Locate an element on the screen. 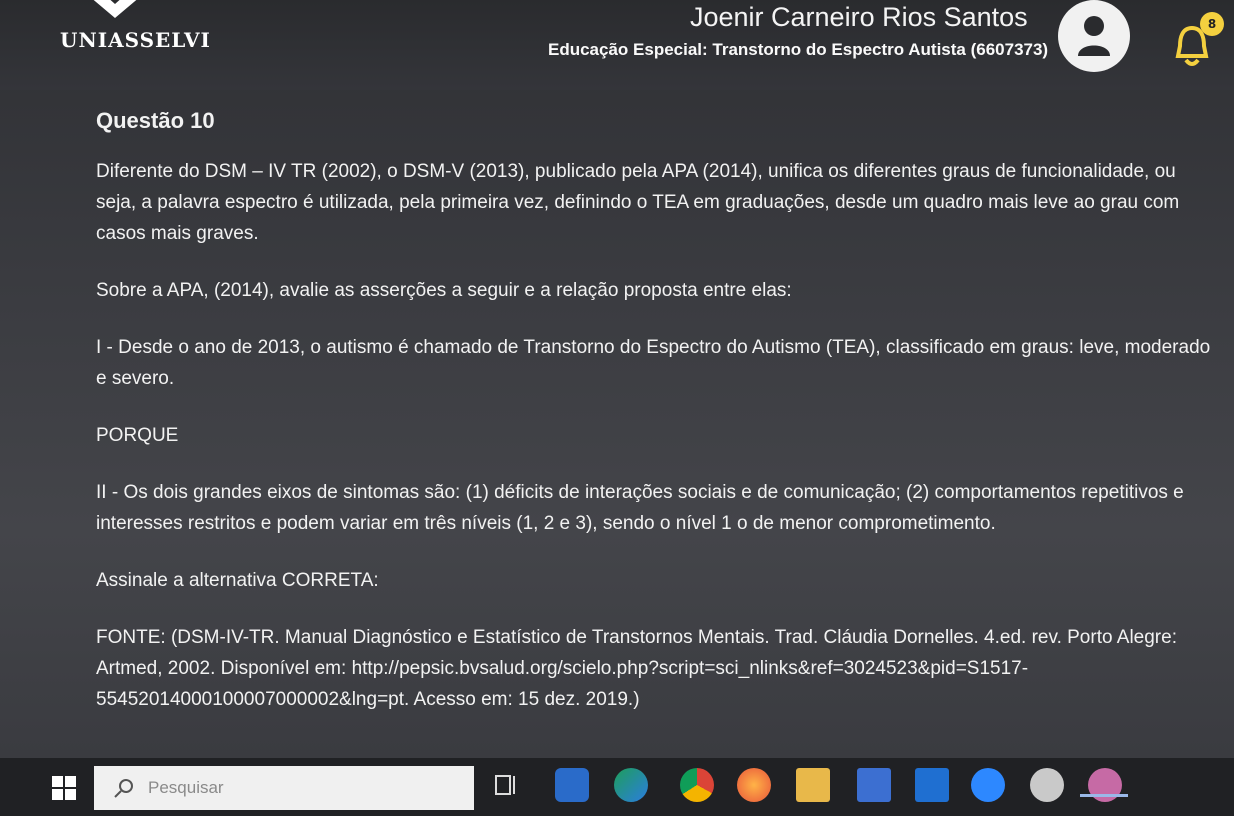 The height and width of the screenshot is (816, 1234). facebook-icon is located at coordinates (988, 785).